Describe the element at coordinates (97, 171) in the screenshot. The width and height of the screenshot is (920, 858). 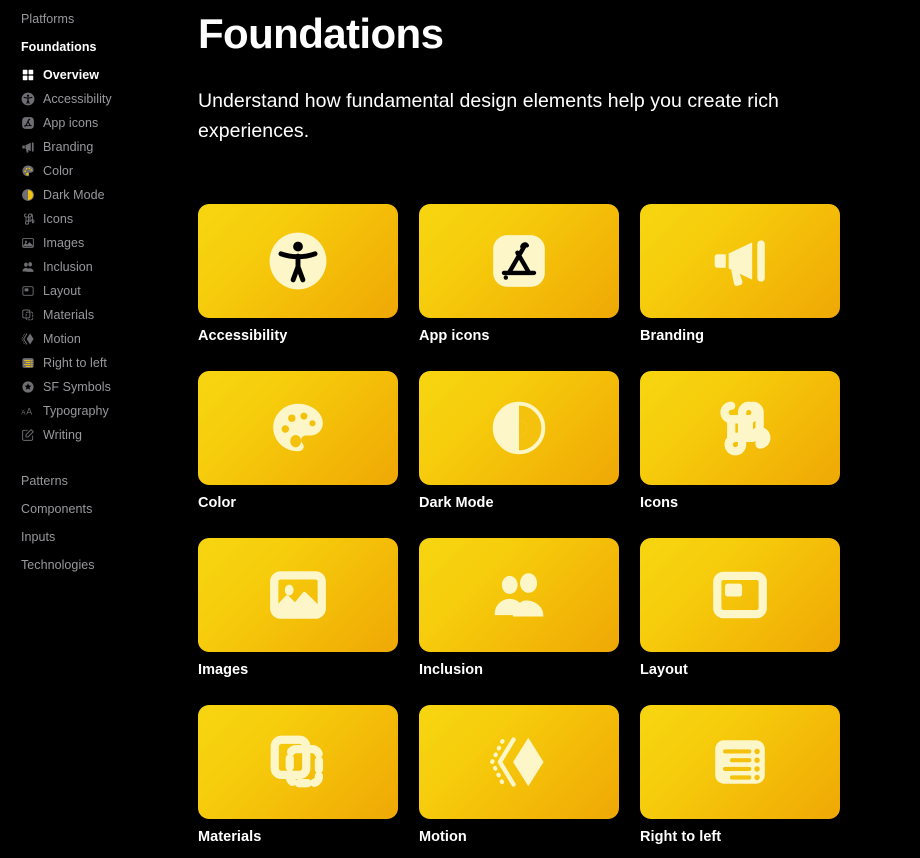
I see `sidebar-item-color: Color` at that location.